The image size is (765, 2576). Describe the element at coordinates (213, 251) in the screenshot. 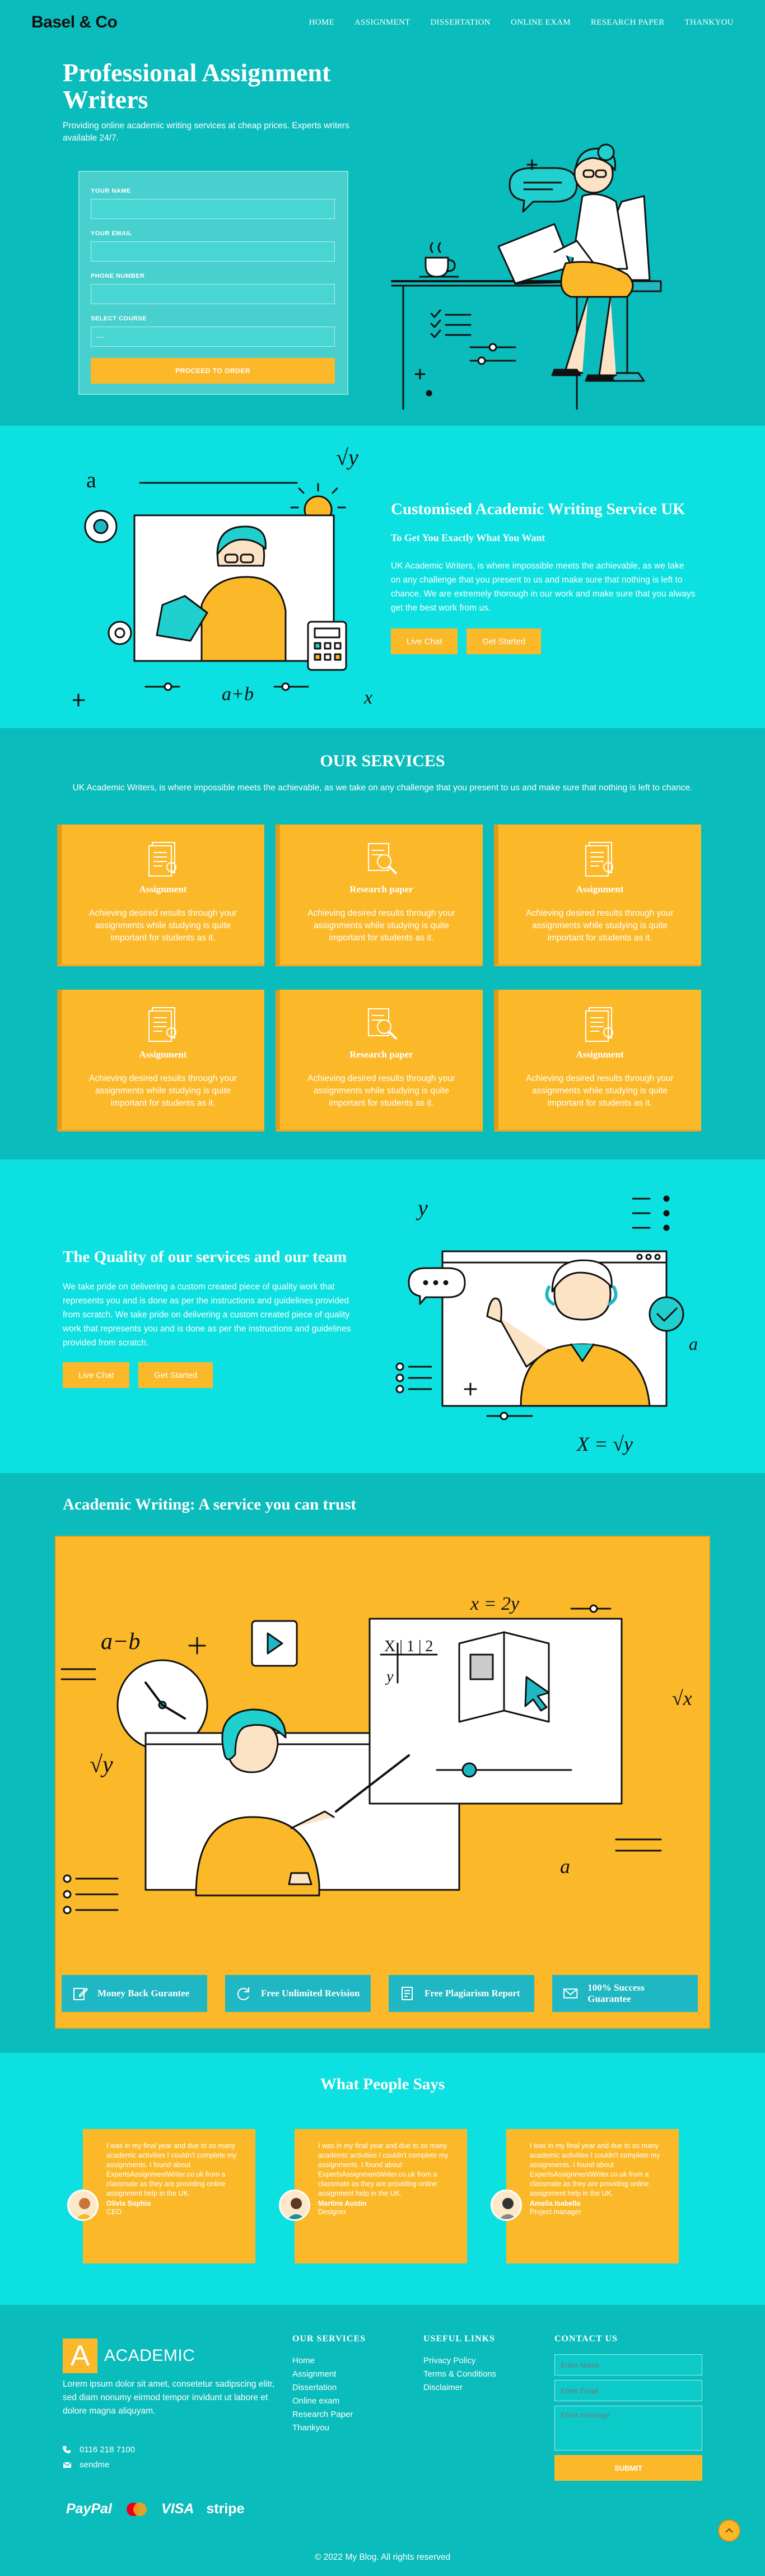

I see `email-input` at that location.